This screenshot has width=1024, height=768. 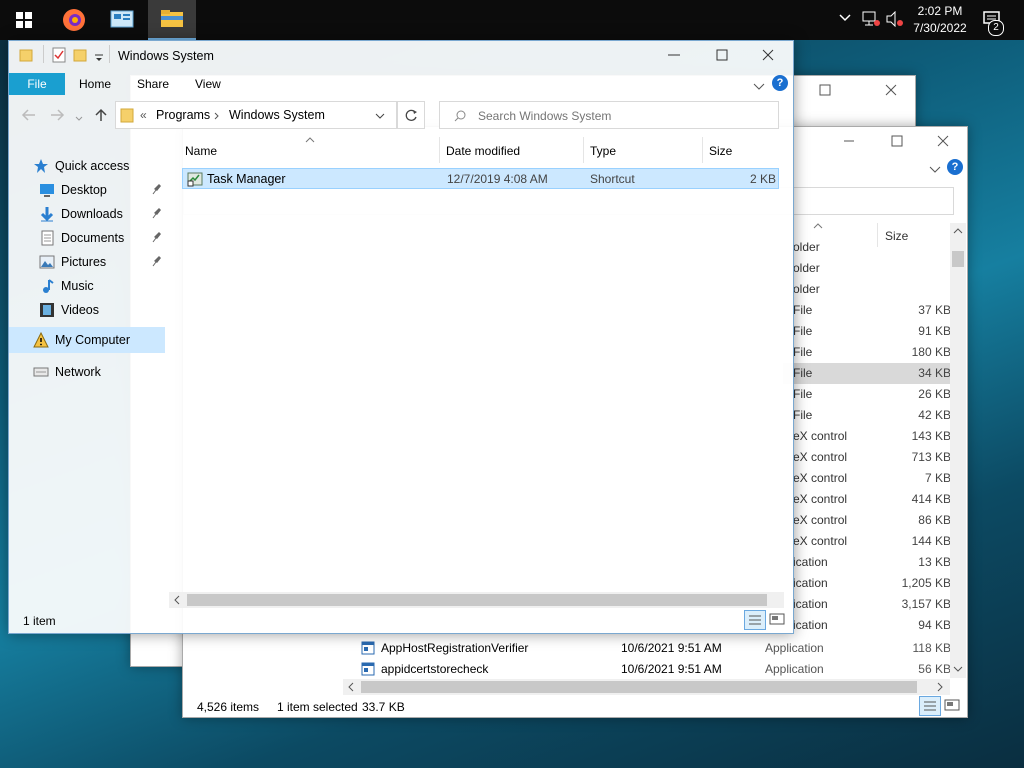 I want to click on table-row: ication 94 KB, so click(x=867, y=625).